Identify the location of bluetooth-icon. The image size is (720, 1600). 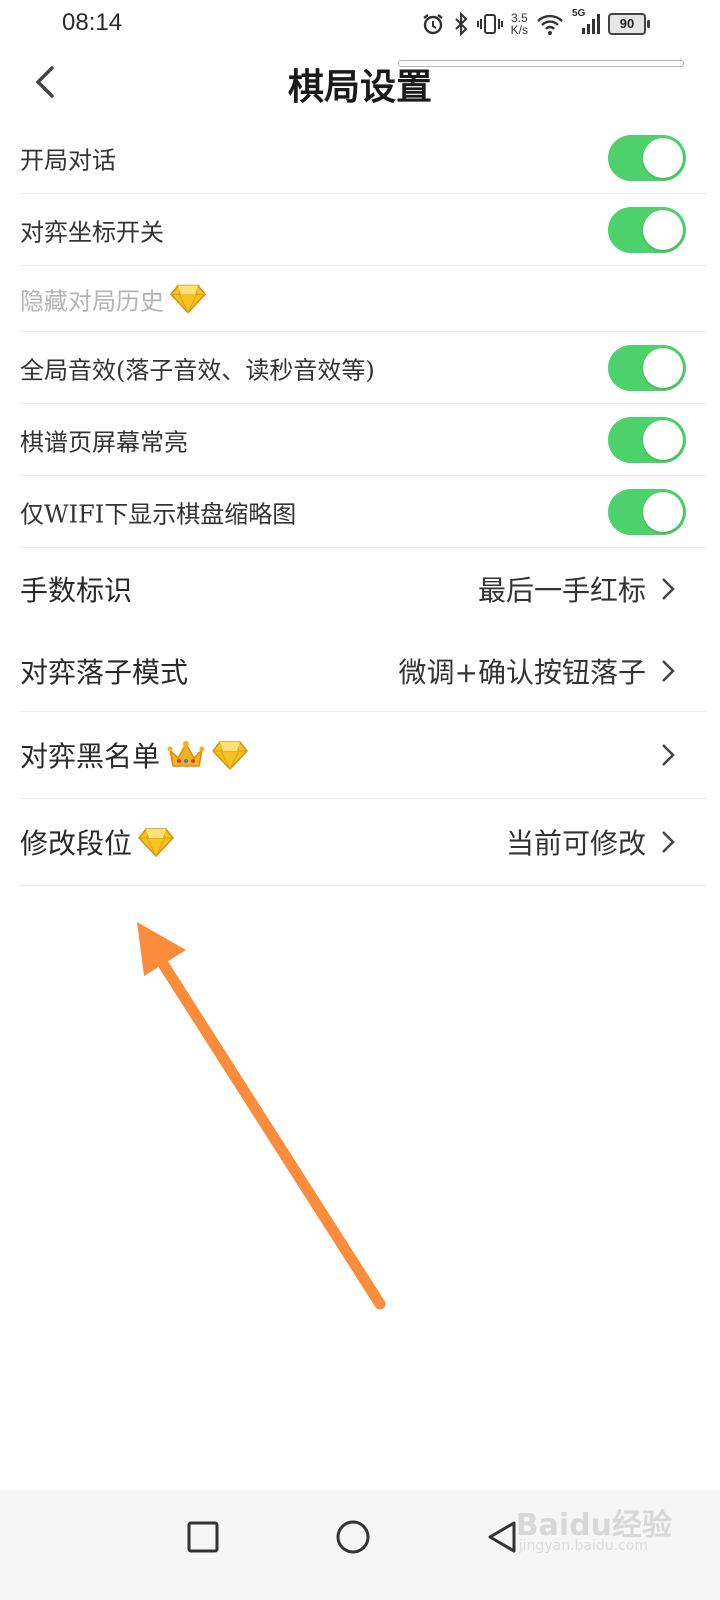
(461, 24).